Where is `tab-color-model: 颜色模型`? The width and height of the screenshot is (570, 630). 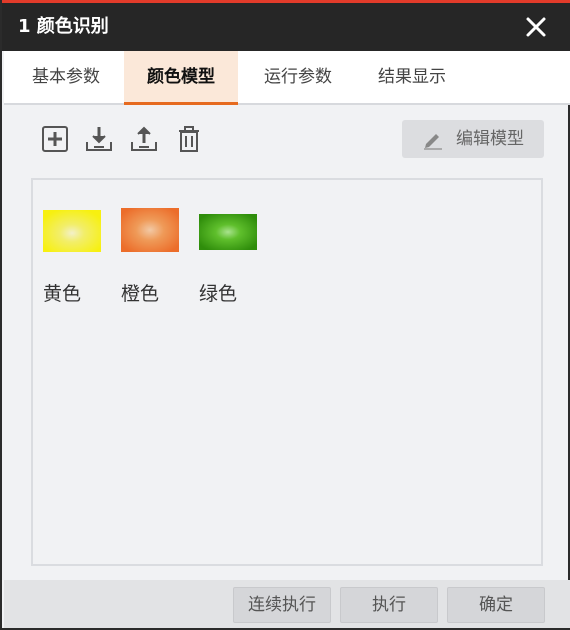 tab-color-model: 颜色模型 is located at coordinates (181, 78).